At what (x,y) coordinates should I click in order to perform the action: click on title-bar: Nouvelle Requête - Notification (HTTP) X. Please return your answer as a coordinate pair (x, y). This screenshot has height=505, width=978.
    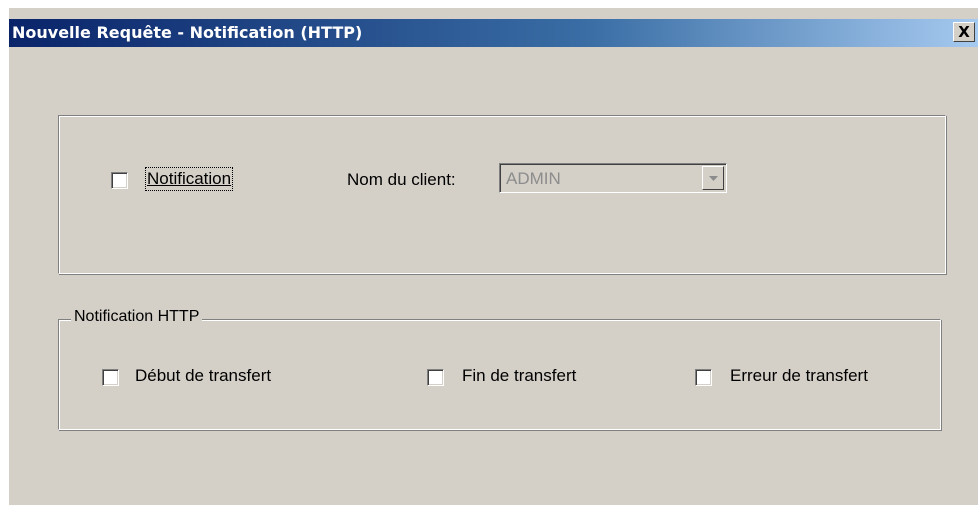
    Looking at the image, I should click on (493, 33).